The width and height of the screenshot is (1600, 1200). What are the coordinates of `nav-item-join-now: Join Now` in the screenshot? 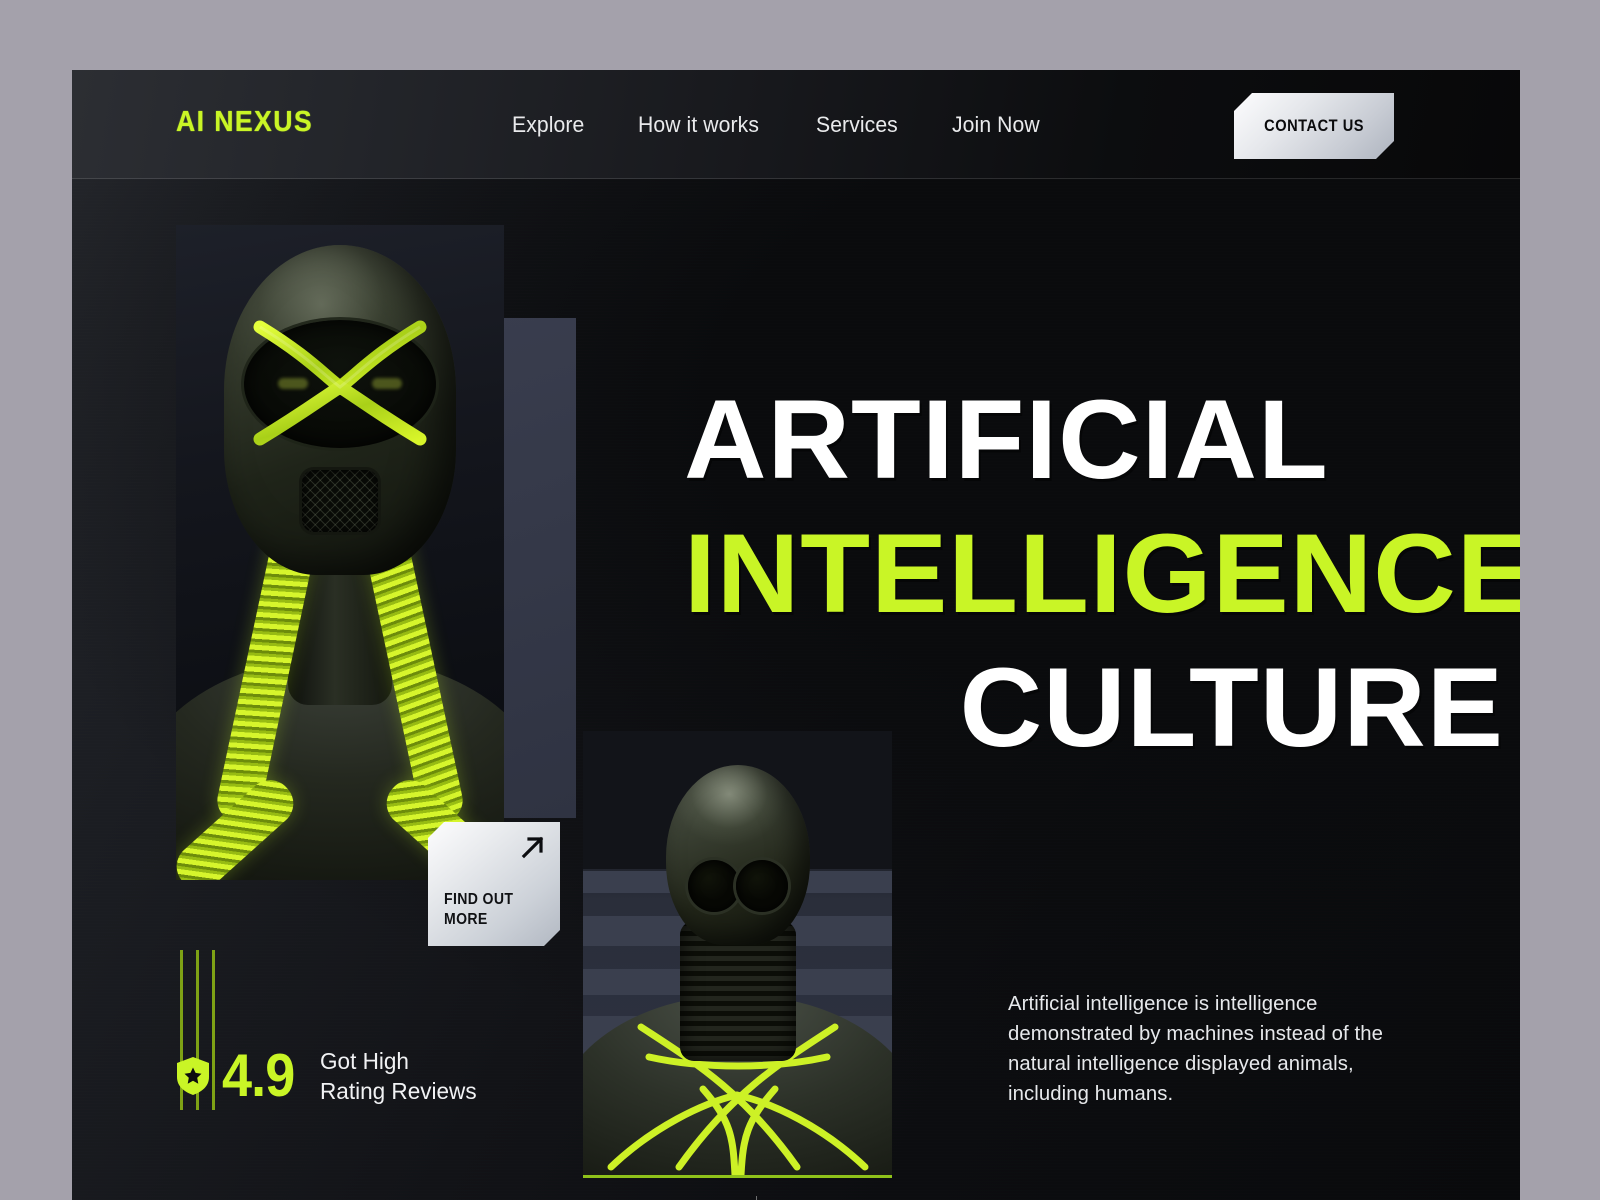 It's located at (996, 125).